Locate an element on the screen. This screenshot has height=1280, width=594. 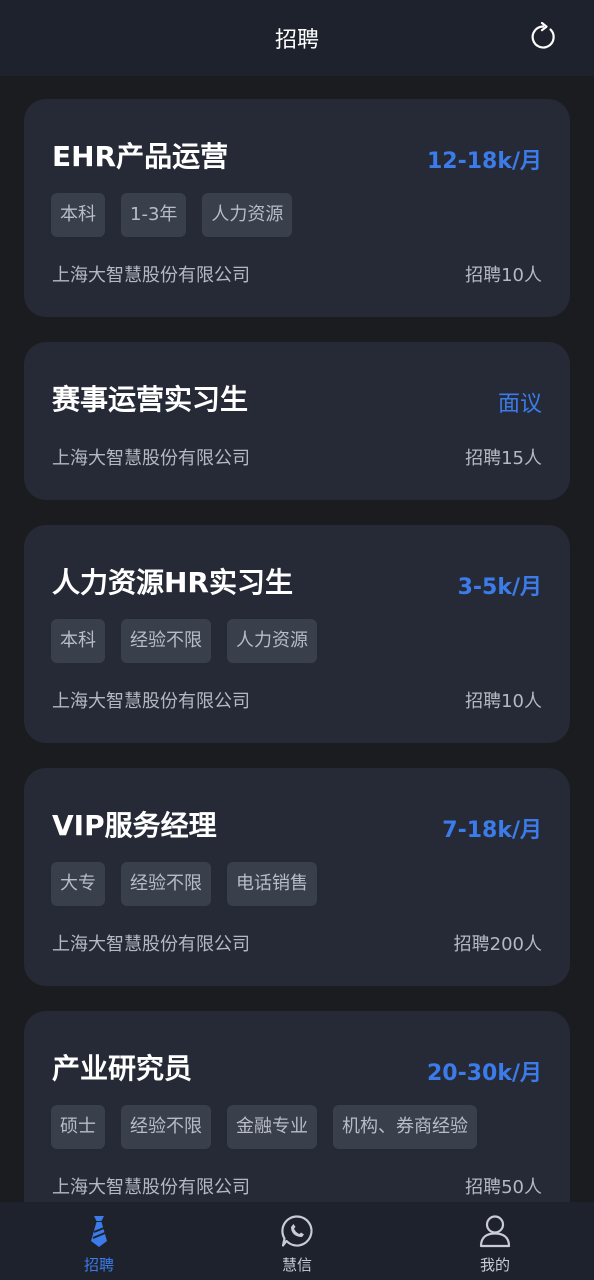
nav-item-messages: 慧信 is located at coordinates (297, 1241).